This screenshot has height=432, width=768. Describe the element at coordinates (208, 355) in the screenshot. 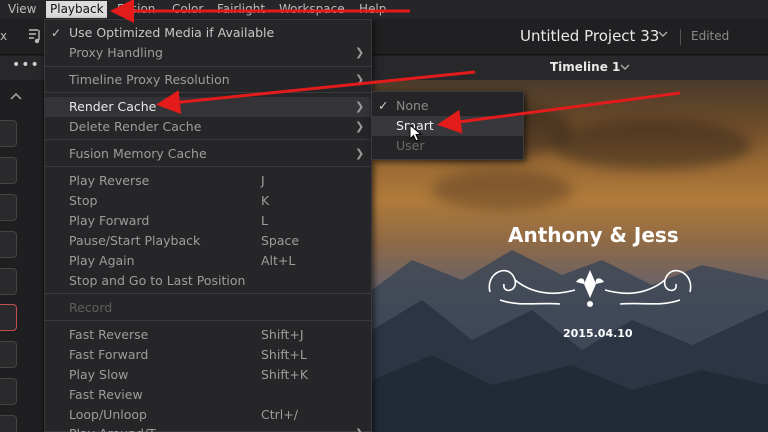

I see `menu-item-fast-forward: Fast Forward Shift+L` at that location.